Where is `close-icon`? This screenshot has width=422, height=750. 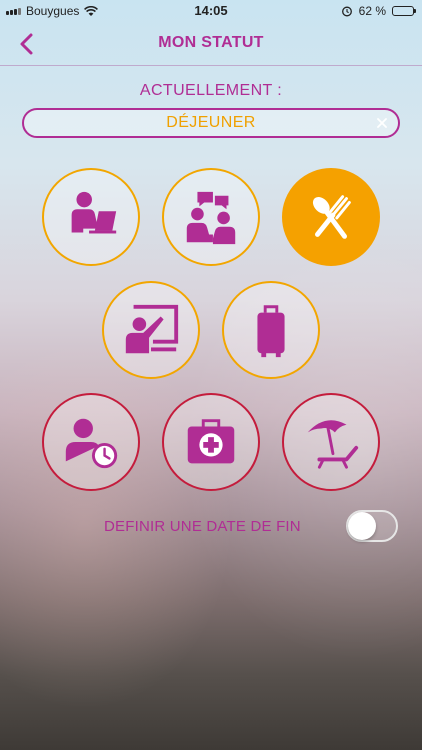
close-icon is located at coordinates (382, 123).